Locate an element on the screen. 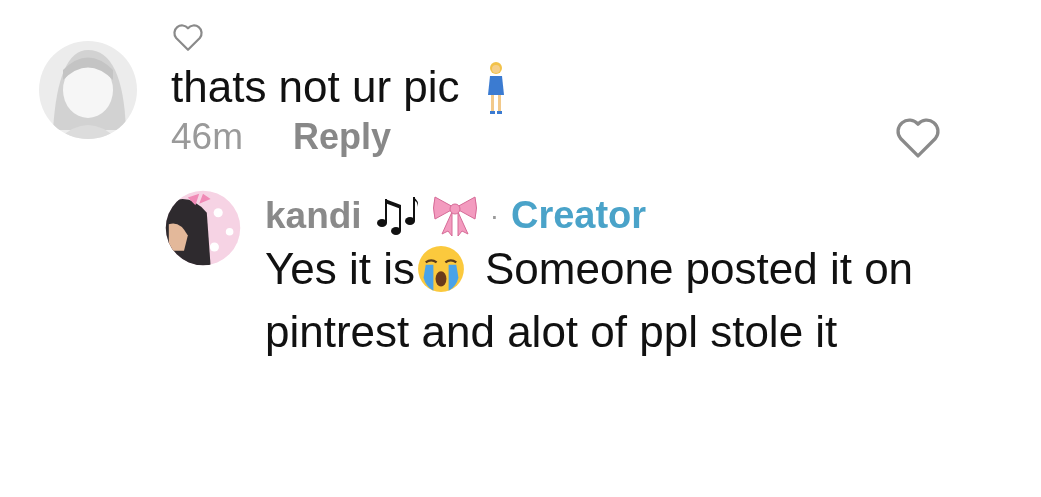 This screenshot has height=497, width=1041. reply-text-start: Yes it is is located at coordinates (340, 268).